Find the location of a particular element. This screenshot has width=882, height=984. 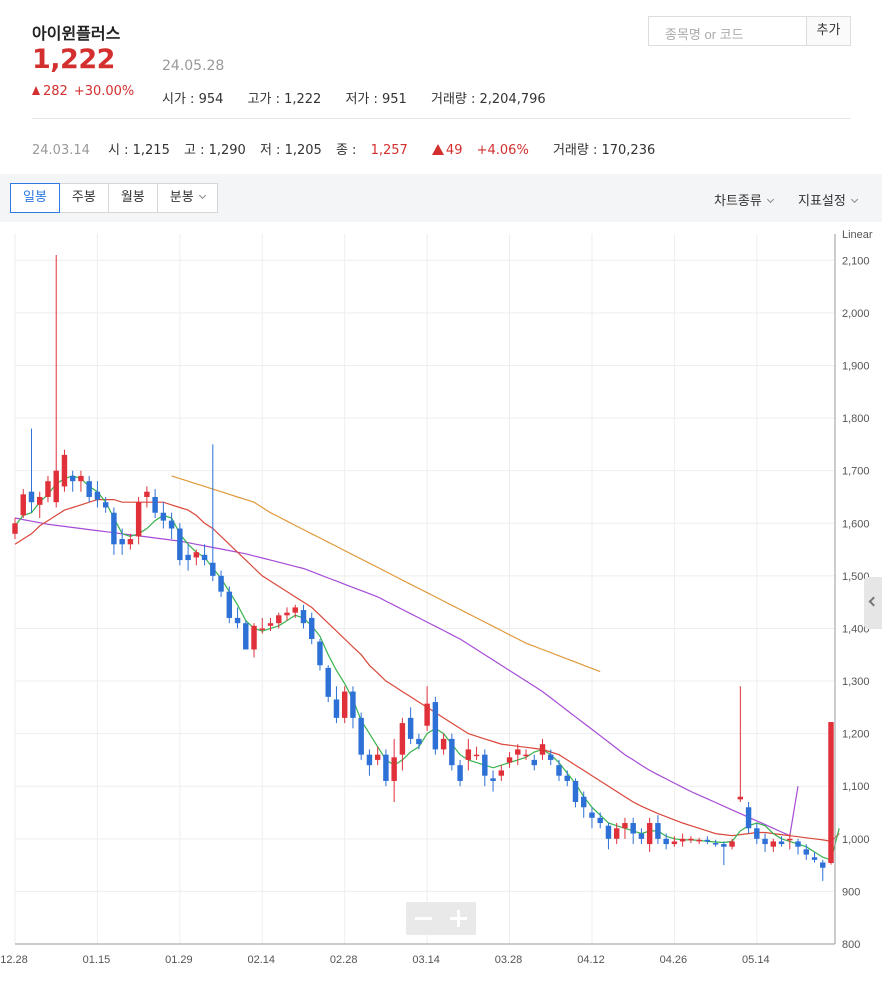

tab-daily: 일봉 is located at coordinates (35, 198).